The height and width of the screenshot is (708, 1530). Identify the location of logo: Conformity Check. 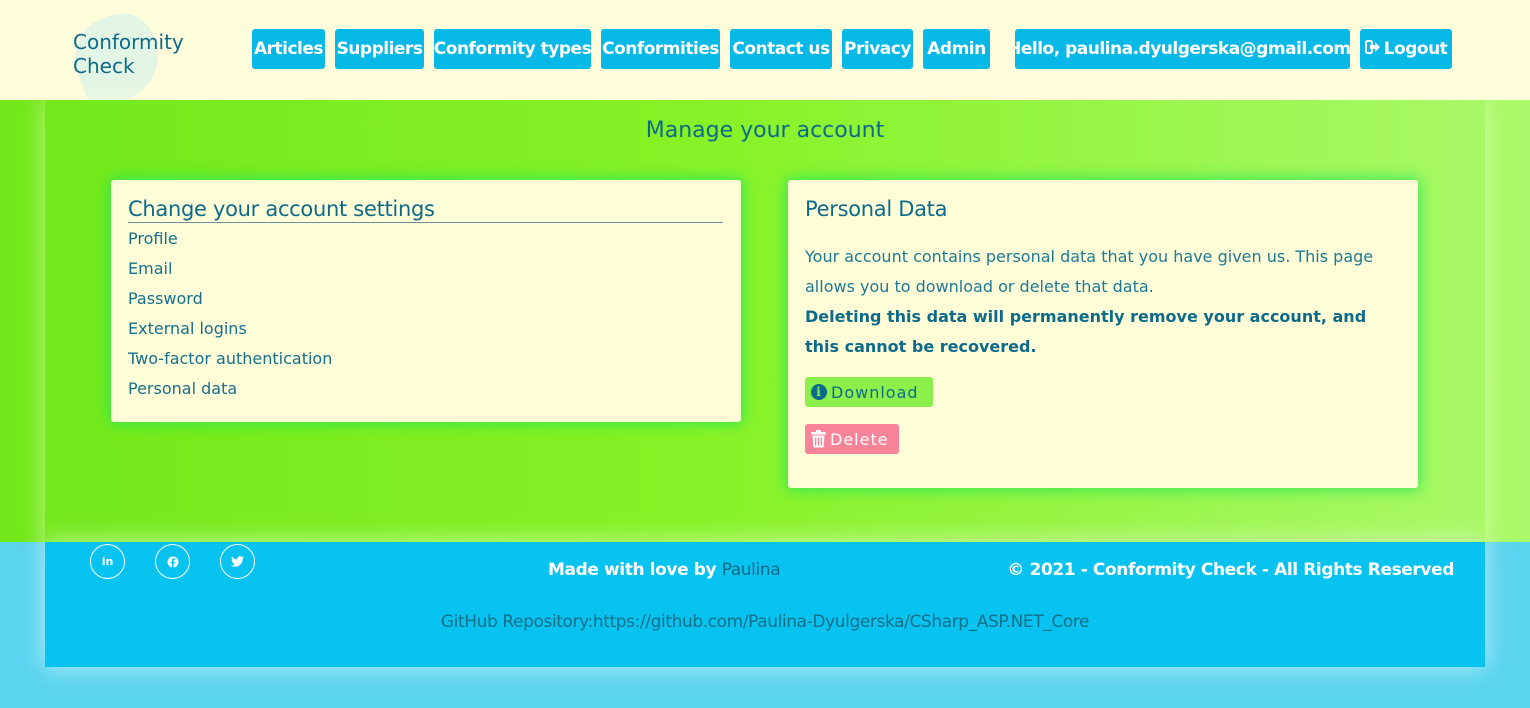
(128, 54).